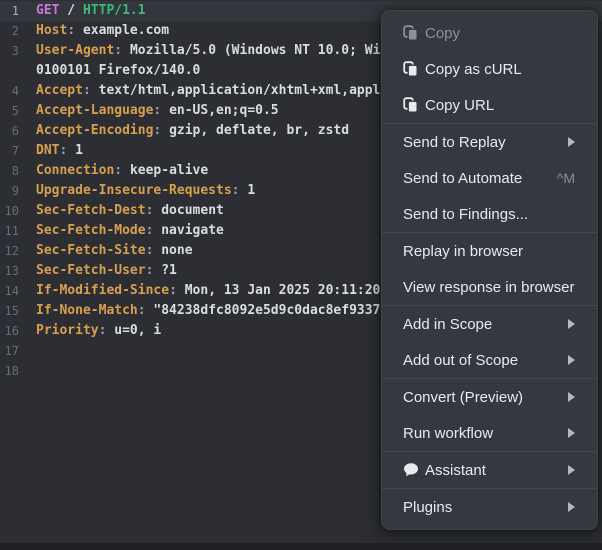 The height and width of the screenshot is (550, 602). Describe the element at coordinates (126, 30) in the screenshot. I see `token-plain: example.com` at that location.